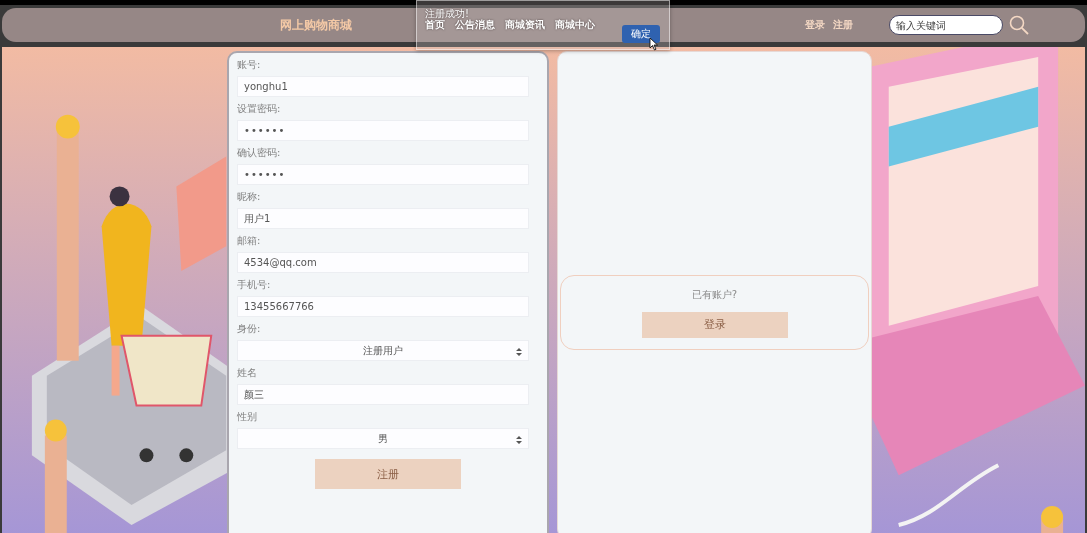  Describe the element at coordinates (316, 25) in the screenshot. I see `site-title: 网上购物商城` at that location.